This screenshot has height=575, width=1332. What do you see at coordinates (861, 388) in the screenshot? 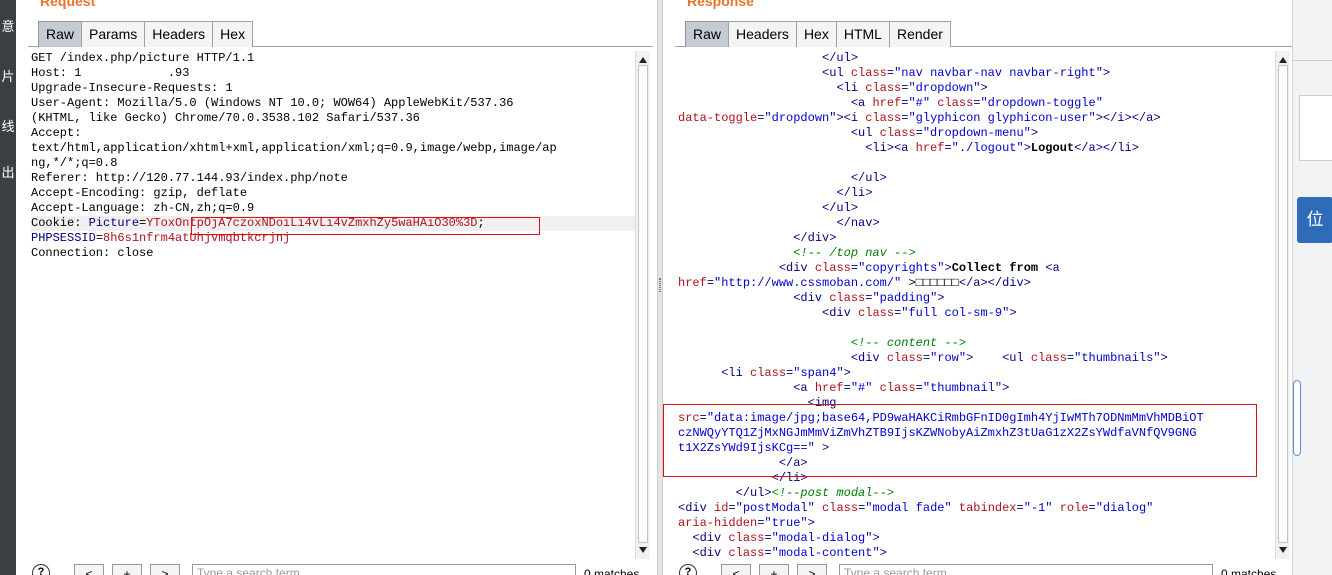
I see `code-token: "#"` at bounding box center [861, 388].